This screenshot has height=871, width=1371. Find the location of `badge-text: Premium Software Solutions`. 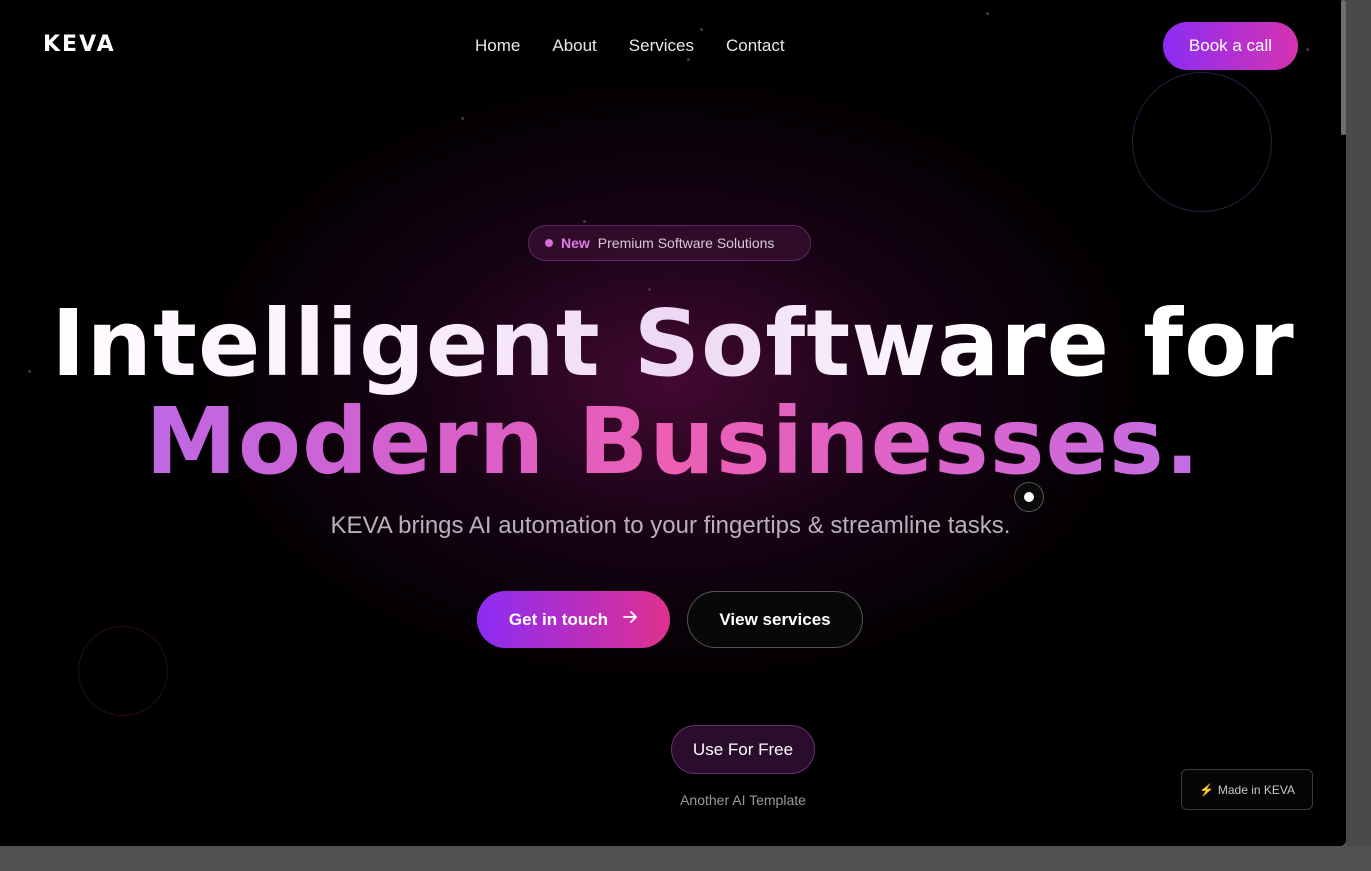

badge-text: Premium Software Solutions is located at coordinates (686, 243).